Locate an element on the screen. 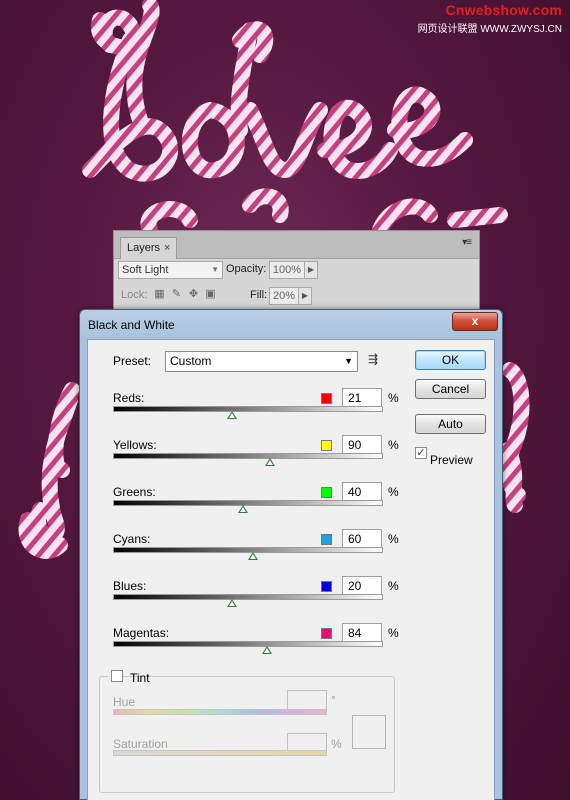  blend-mode-select: Soft Light ▼ is located at coordinates (170, 270).